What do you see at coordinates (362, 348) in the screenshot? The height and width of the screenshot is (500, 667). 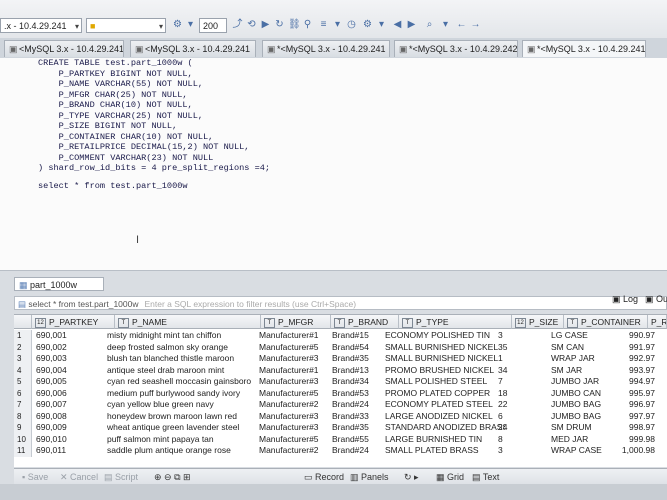 I see `cell-brand: Brand#54` at bounding box center [362, 348].